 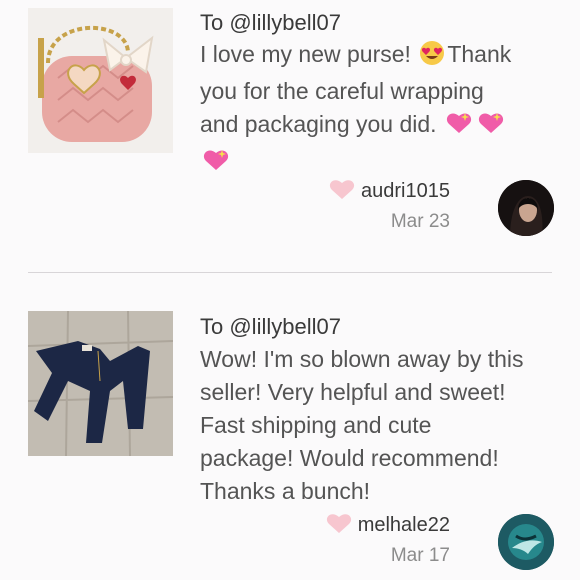 What do you see at coordinates (389, 205) in the screenshot?
I see `review-meta: audri1015 Mar 23` at bounding box center [389, 205].